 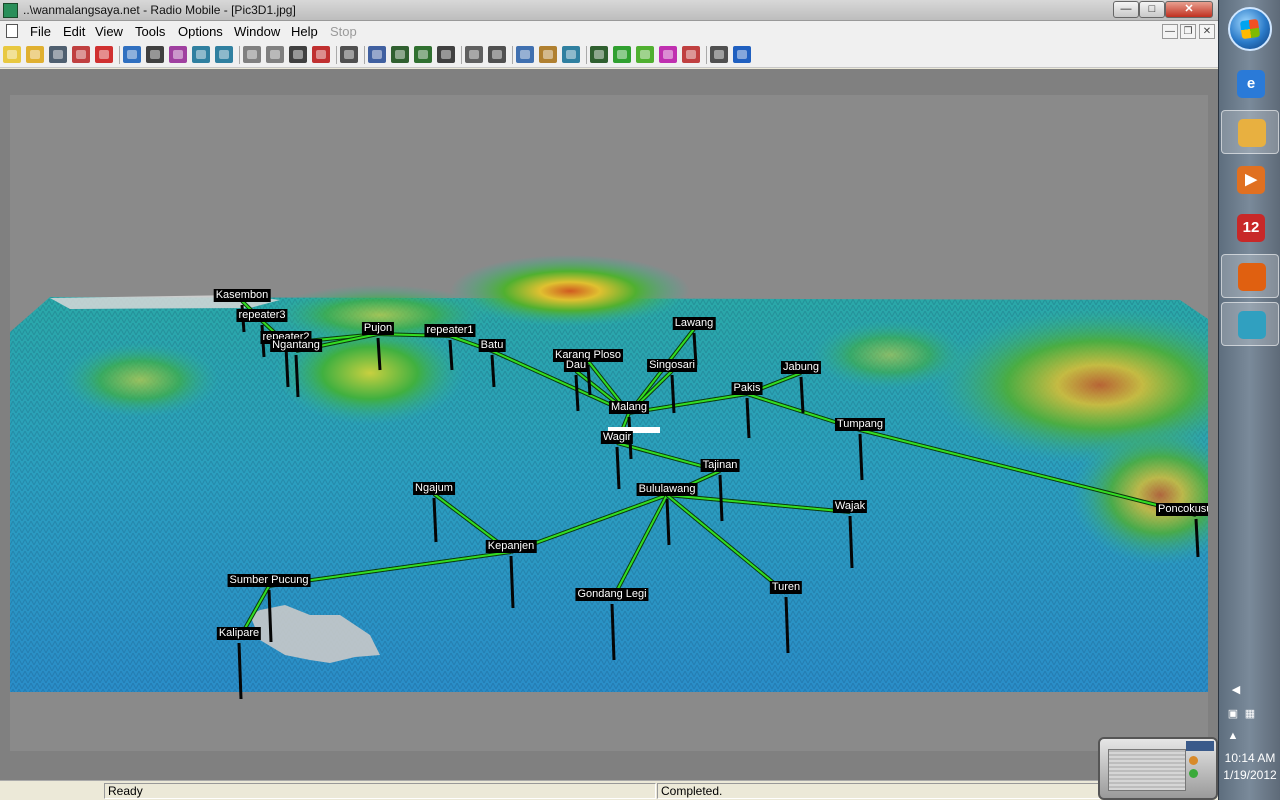 I want to click on site-label: Pakis, so click(x=747, y=388).